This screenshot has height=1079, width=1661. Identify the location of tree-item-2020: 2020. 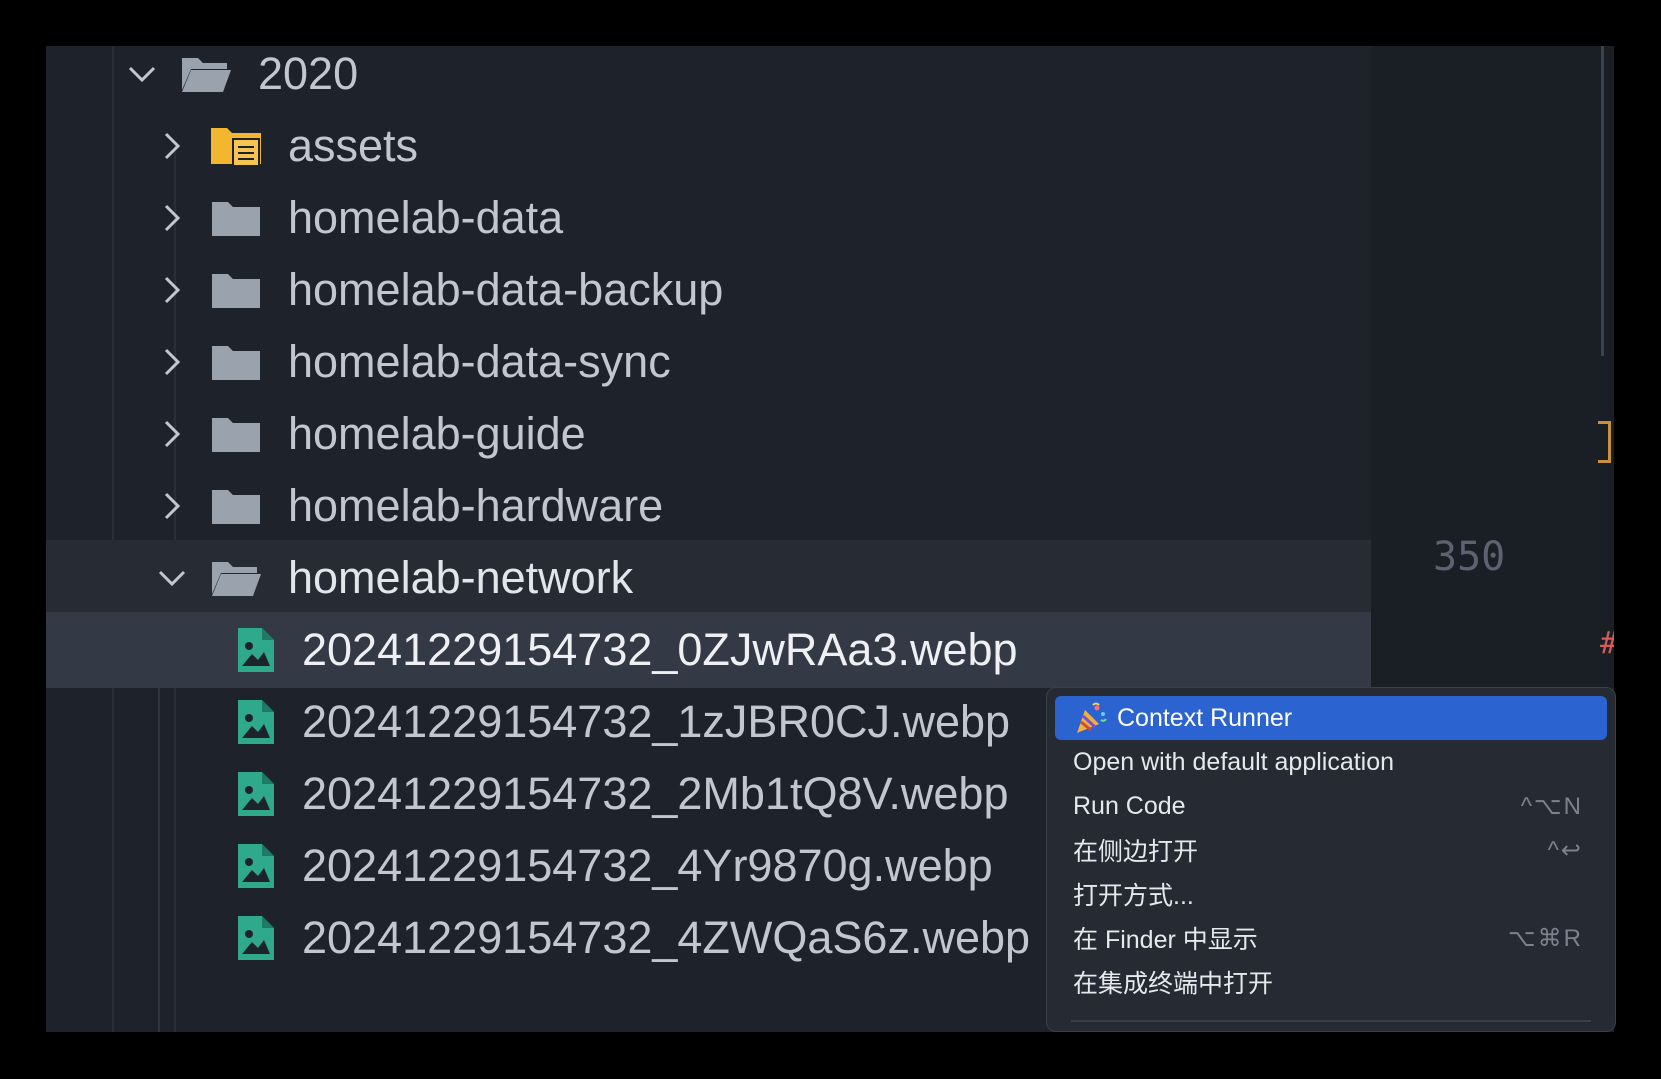
(708, 79).